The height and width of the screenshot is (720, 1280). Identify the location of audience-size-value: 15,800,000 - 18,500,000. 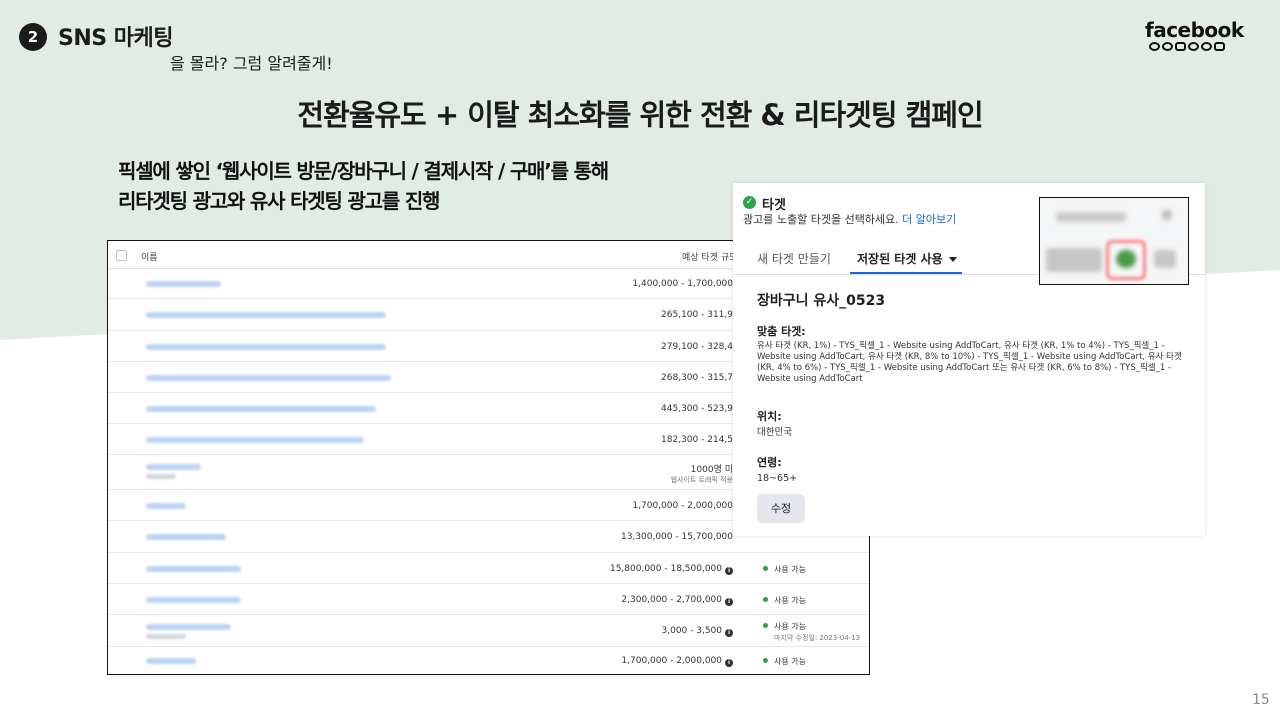
(665, 569).